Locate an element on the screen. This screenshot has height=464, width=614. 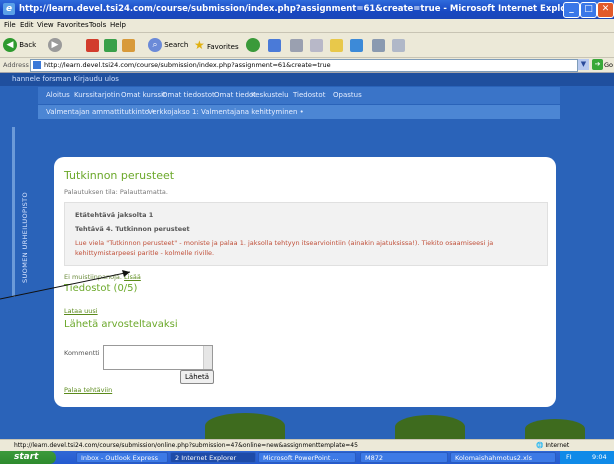
files-heading: Tiedostot (0/5) is located at coordinates (101, 288).